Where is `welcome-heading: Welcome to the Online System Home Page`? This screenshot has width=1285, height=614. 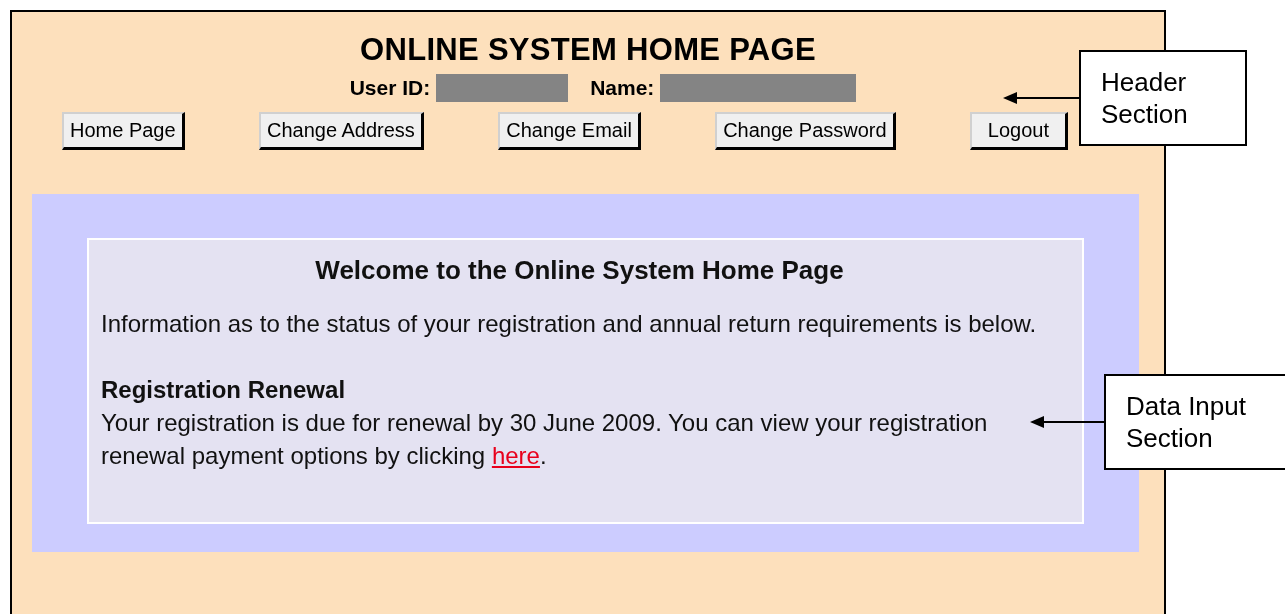 welcome-heading: Welcome to the Online System Home Page is located at coordinates (579, 270).